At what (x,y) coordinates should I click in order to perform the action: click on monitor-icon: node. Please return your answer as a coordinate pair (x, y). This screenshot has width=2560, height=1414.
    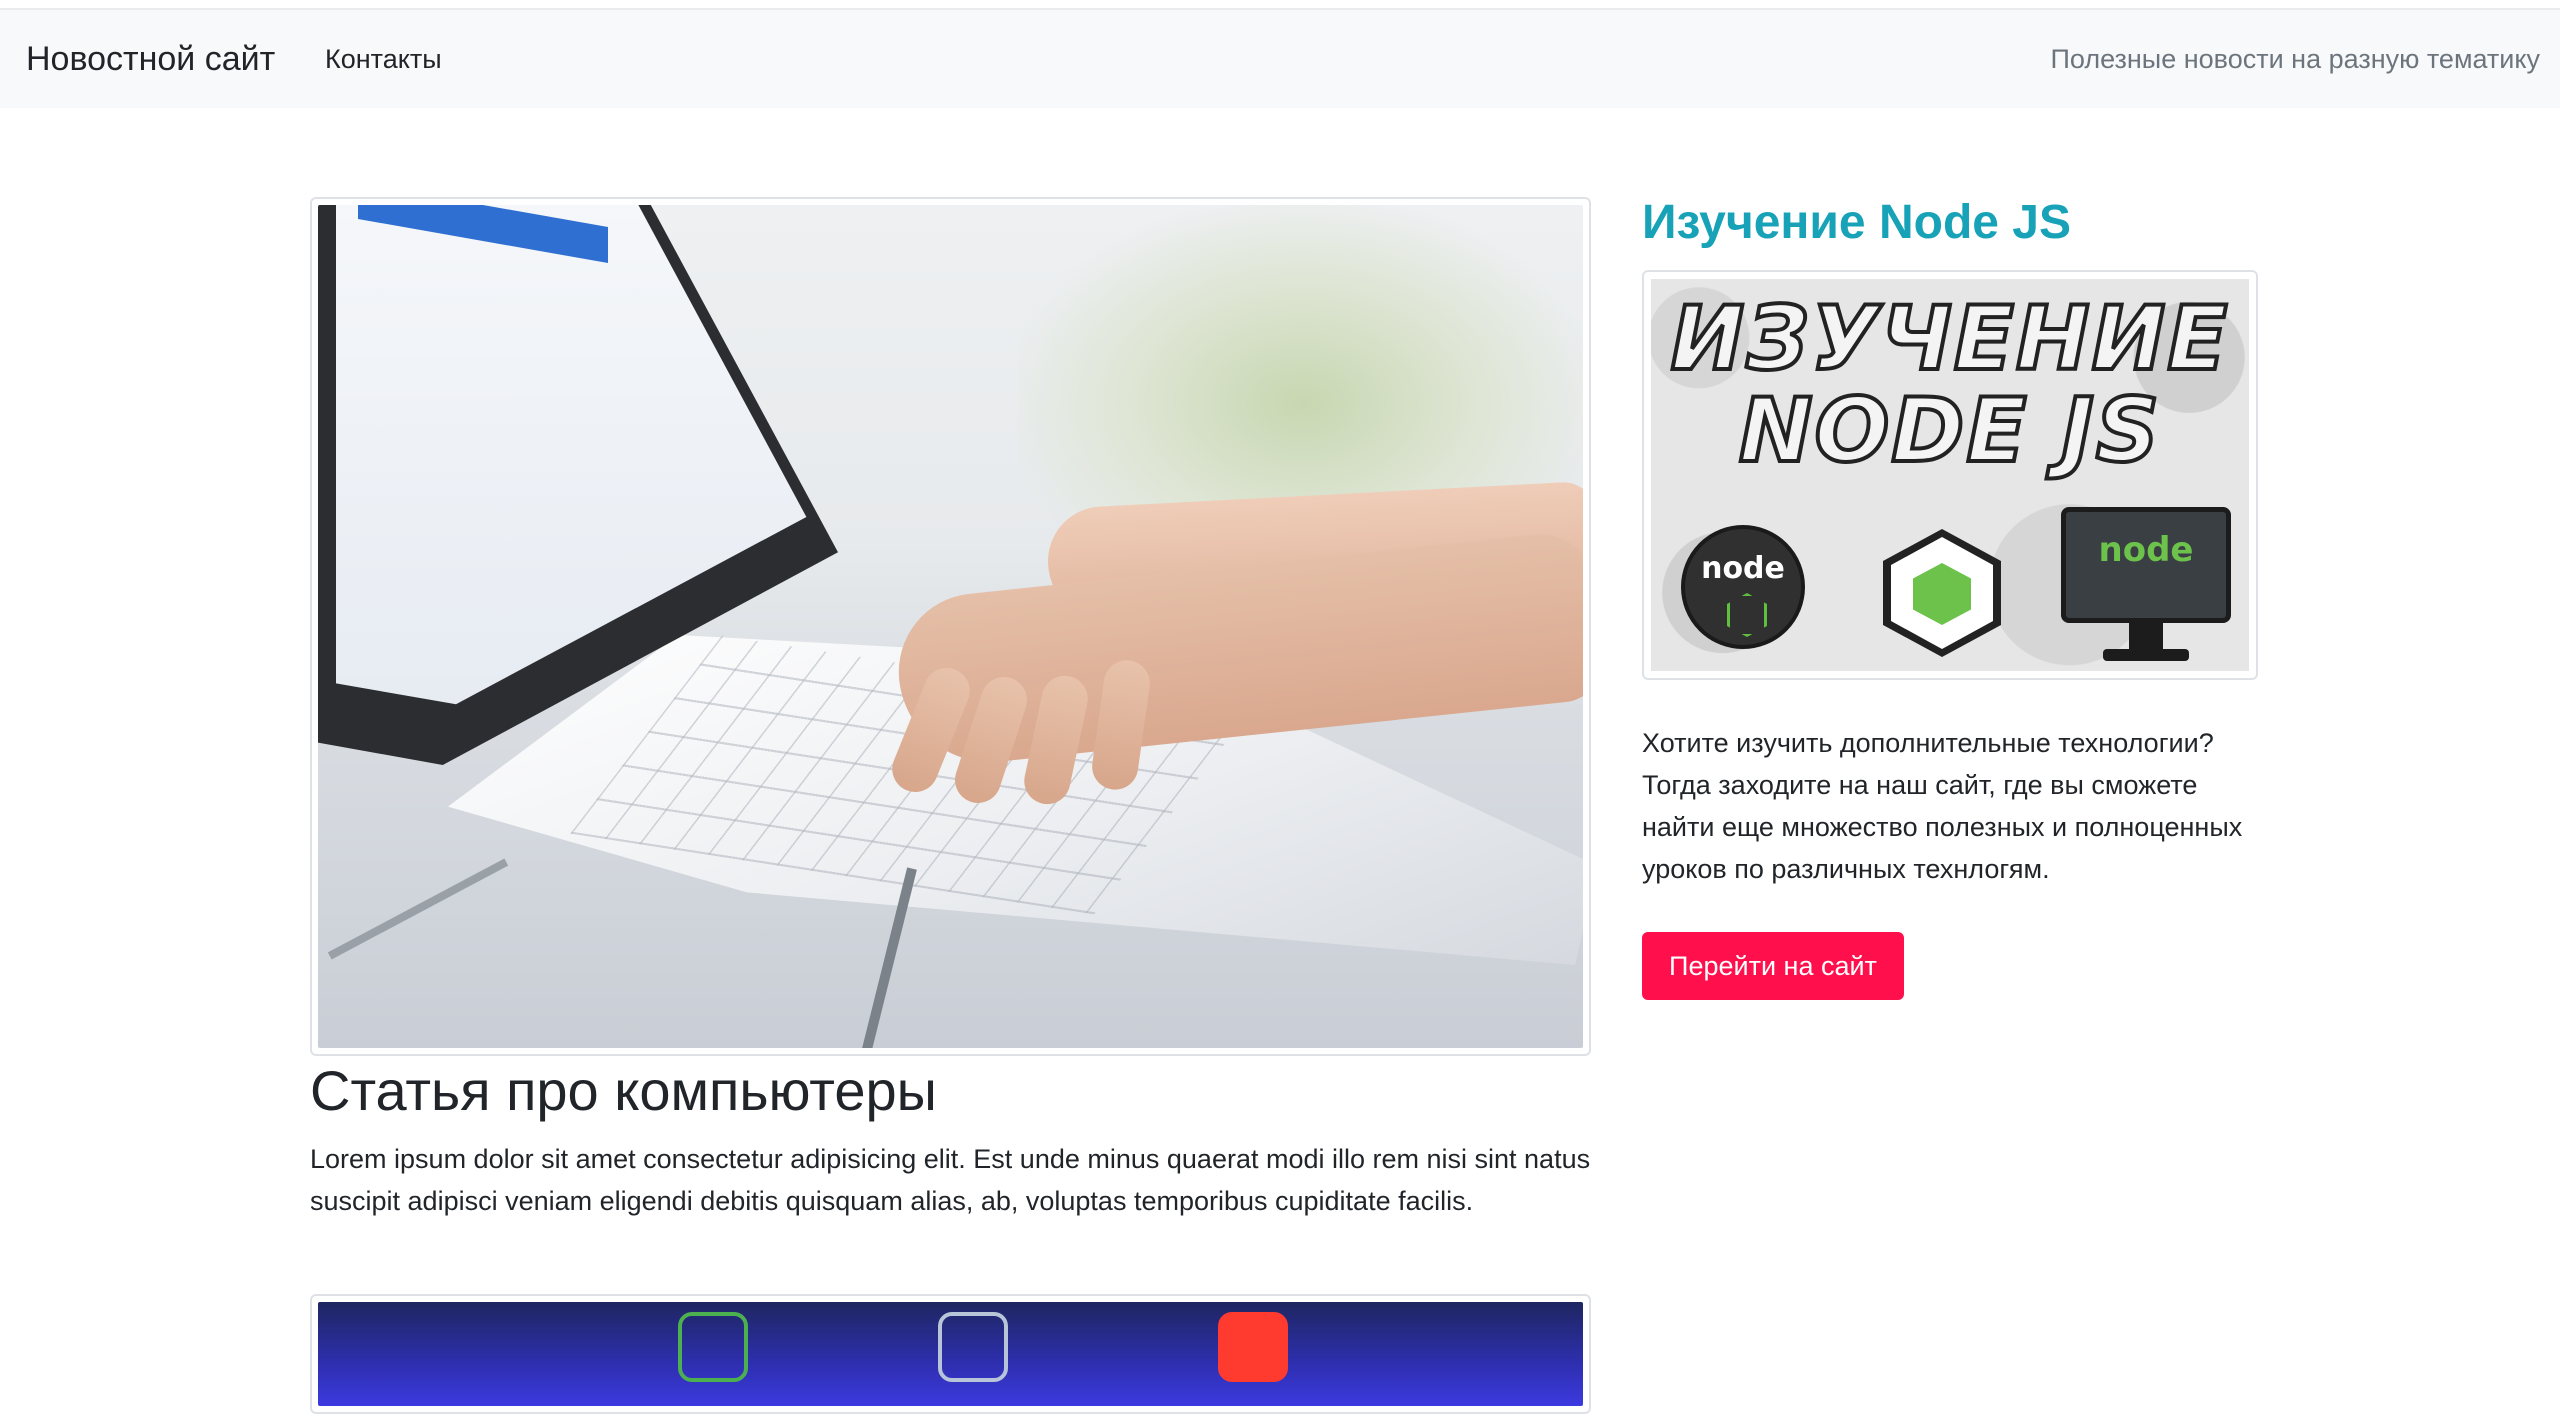
    Looking at the image, I should click on (2146, 565).